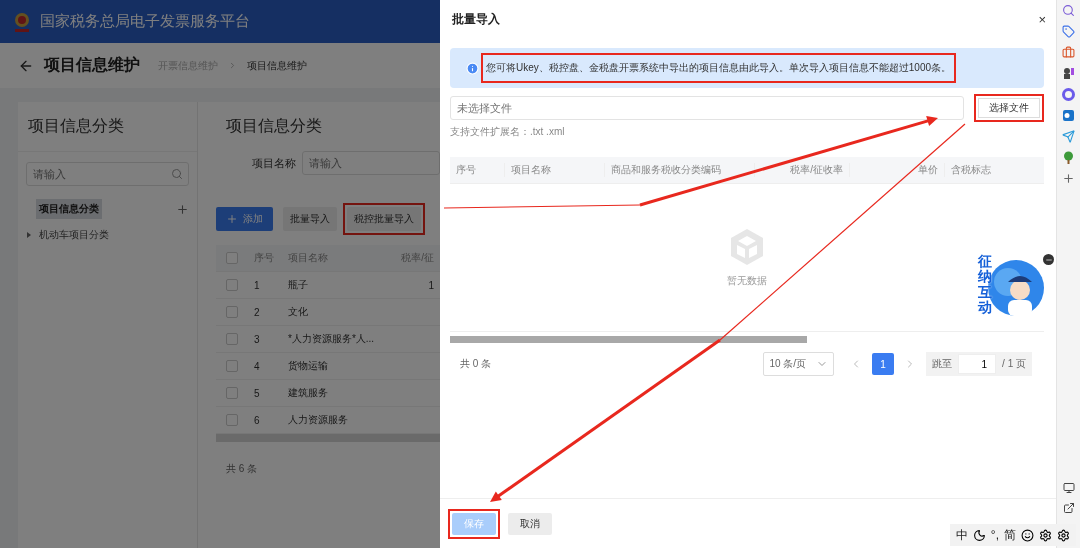 This screenshot has width=1080, height=548. Describe the element at coordinates (476, 364) in the screenshot. I see `total-count: 共 0 条` at that location.